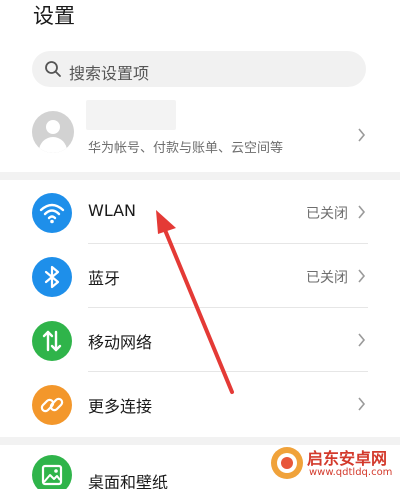 Image resolution: width=400 pixels, height=489 pixels. What do you see at coordinates (347, 458) in the screenshot?
I see `watermark-text: 启东安卓网` at bounding box center [347, 458].